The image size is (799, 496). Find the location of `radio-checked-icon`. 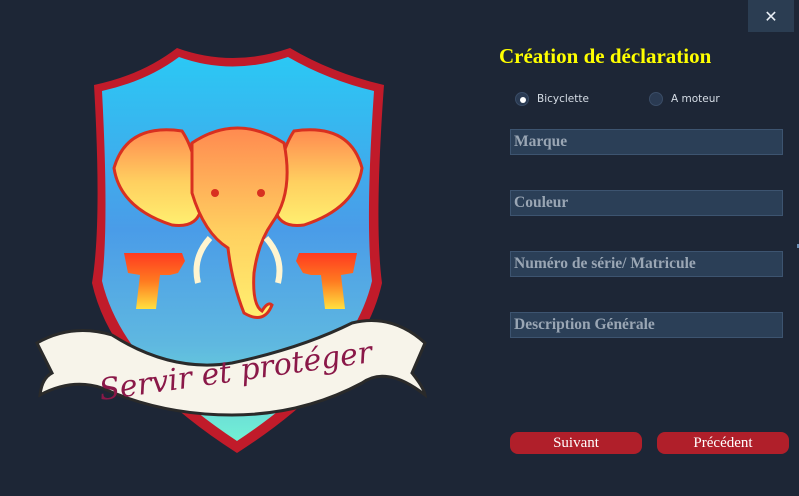

radio-checked-icon is located at coordinates (522, 99).